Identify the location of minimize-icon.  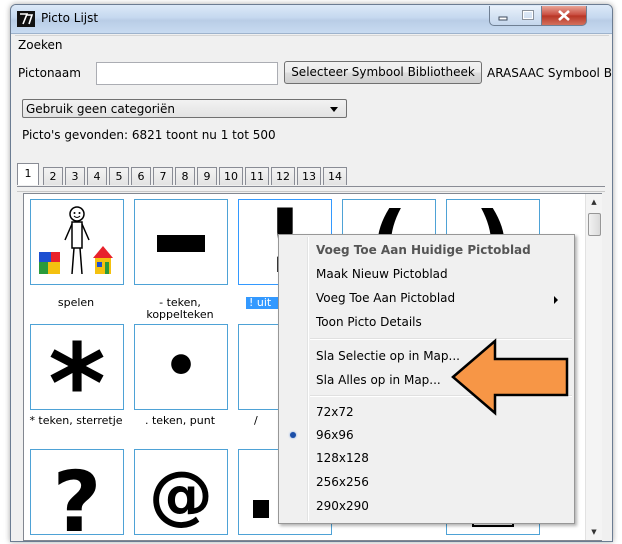
(503, 18).